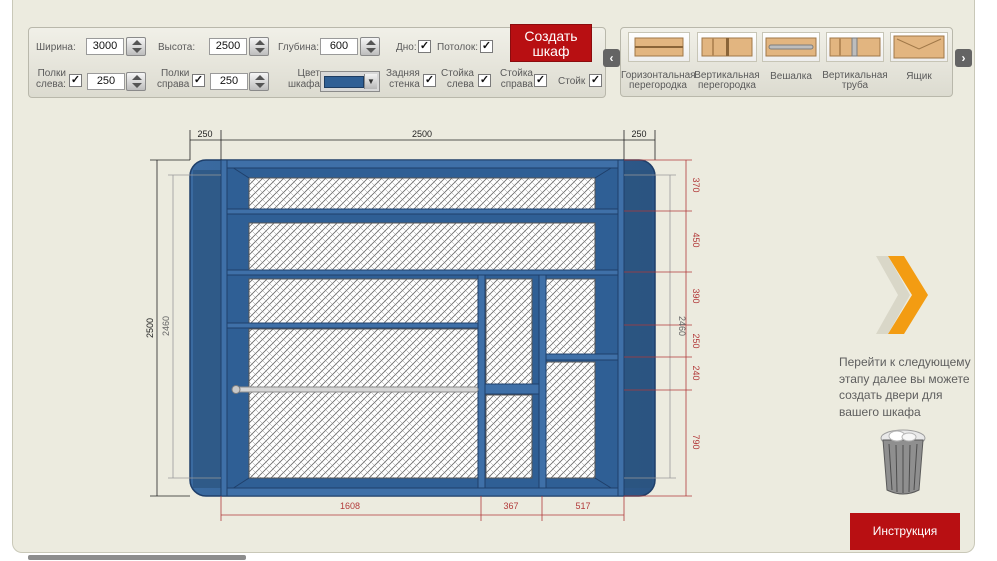 The height and width of the screenshot is (561, 997). What do you see at coordinates (458, 47) in the screenshot?
I see `ceiling-label: Потолок:` at bounding box center [458, 47].